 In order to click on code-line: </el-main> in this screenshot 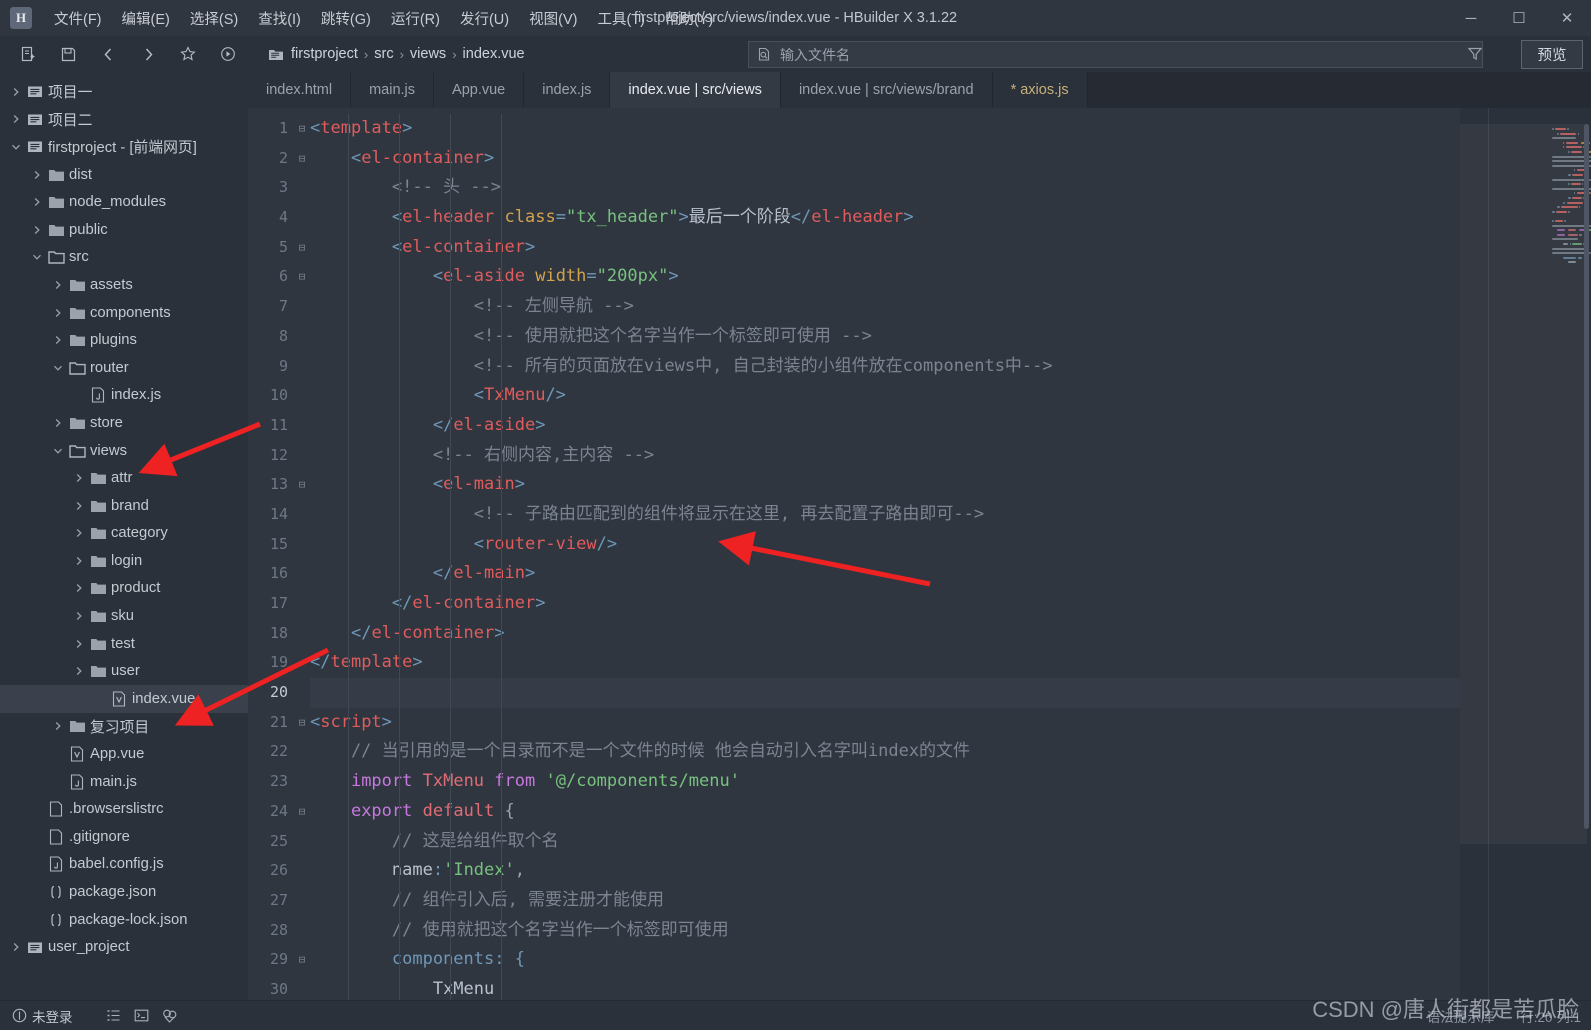, I will do `click(885, 574)`.